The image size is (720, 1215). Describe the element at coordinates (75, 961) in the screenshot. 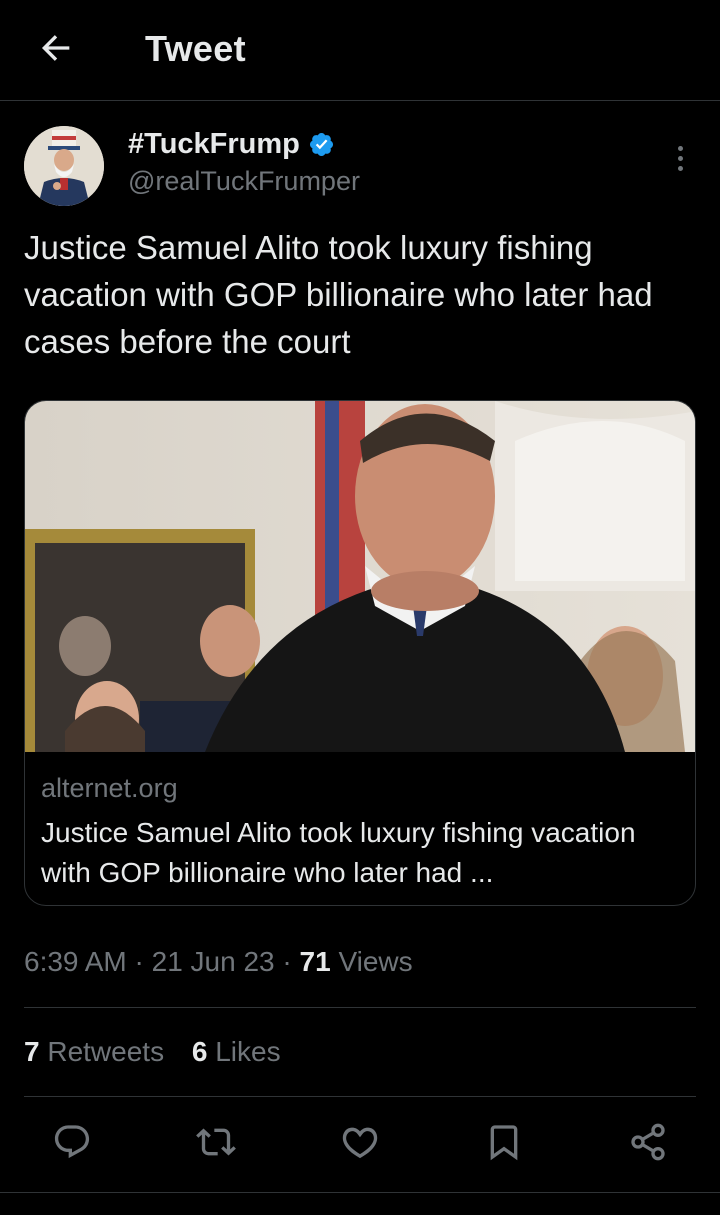

I see `tweet-time: 6:39 AM` at that location.